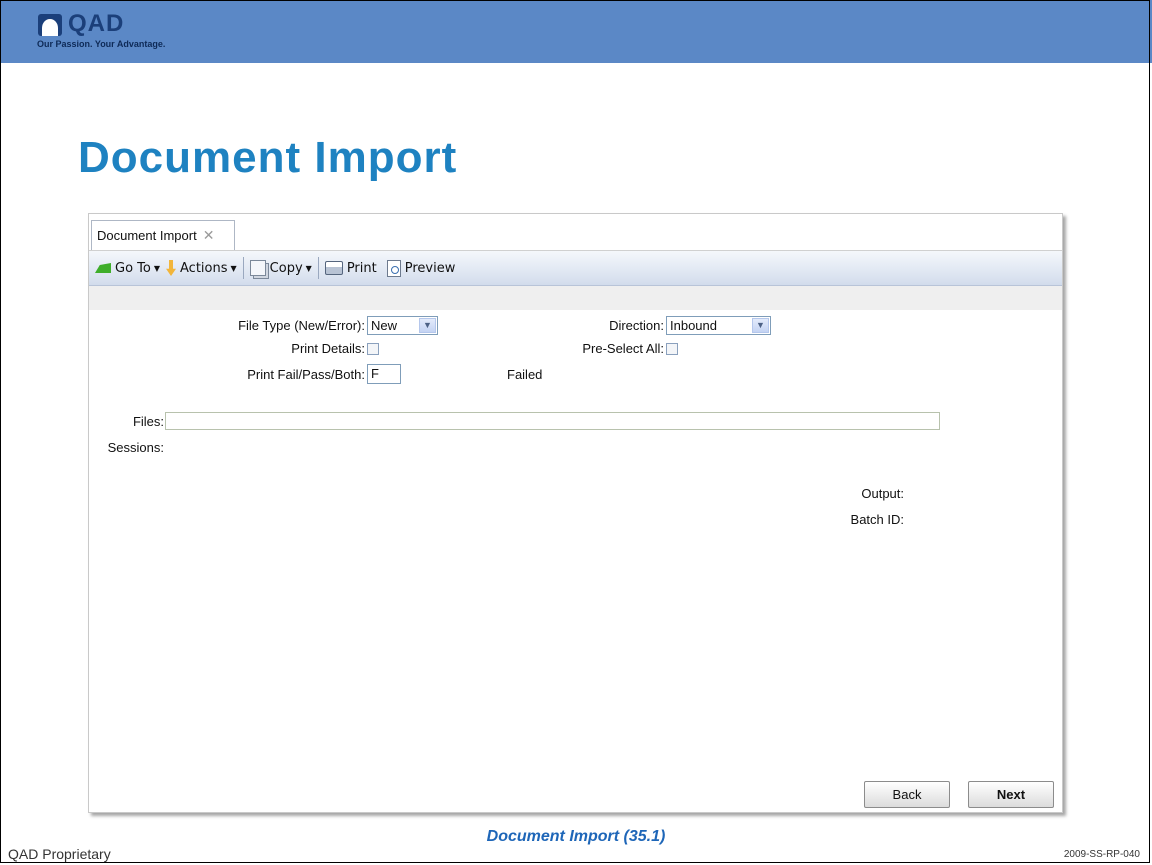 The image size is (1152, 865). I want to click on print-details-label: Print Details:, so click(328, 348).